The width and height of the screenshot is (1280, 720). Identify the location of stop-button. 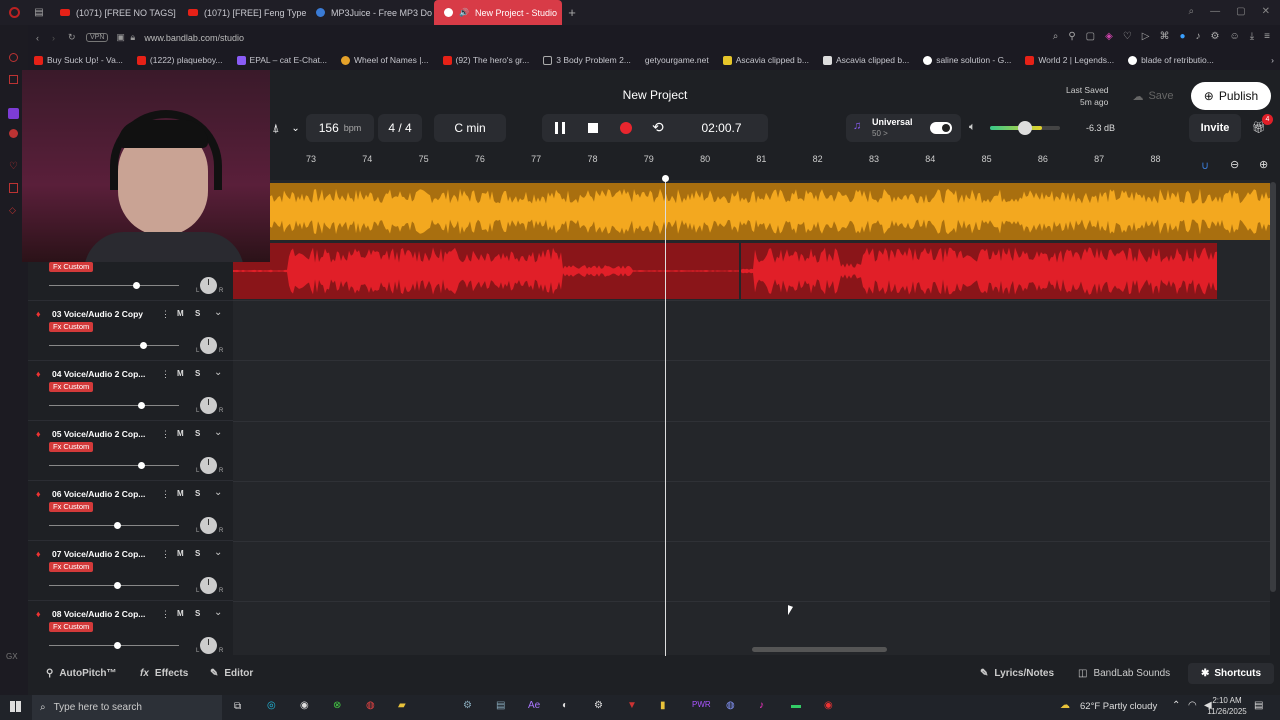
(593, 128).